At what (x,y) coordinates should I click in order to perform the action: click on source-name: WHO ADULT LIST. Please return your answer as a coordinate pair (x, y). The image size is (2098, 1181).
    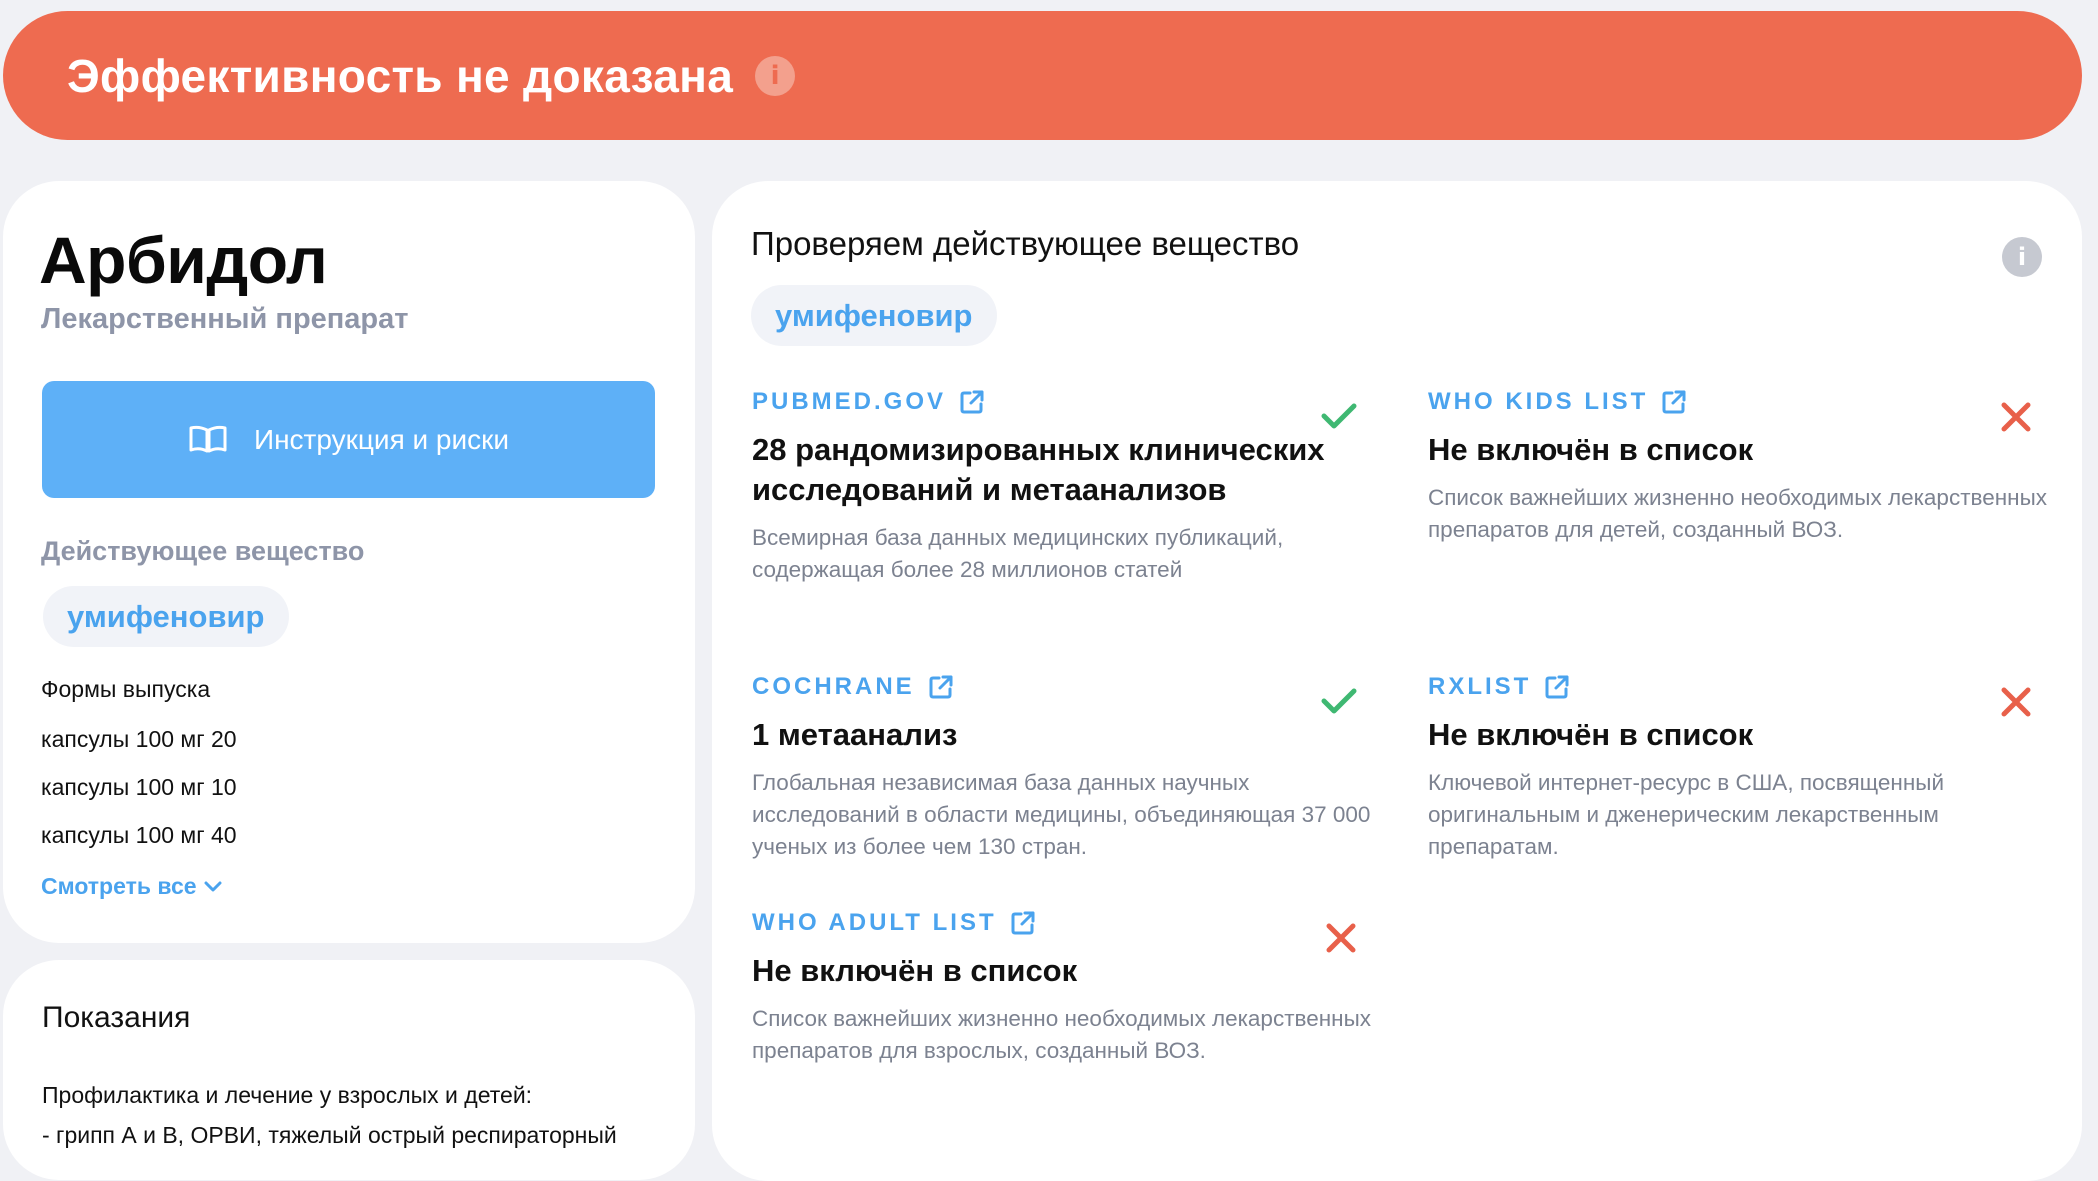
    Looking at the image, I should click on (874, 922).